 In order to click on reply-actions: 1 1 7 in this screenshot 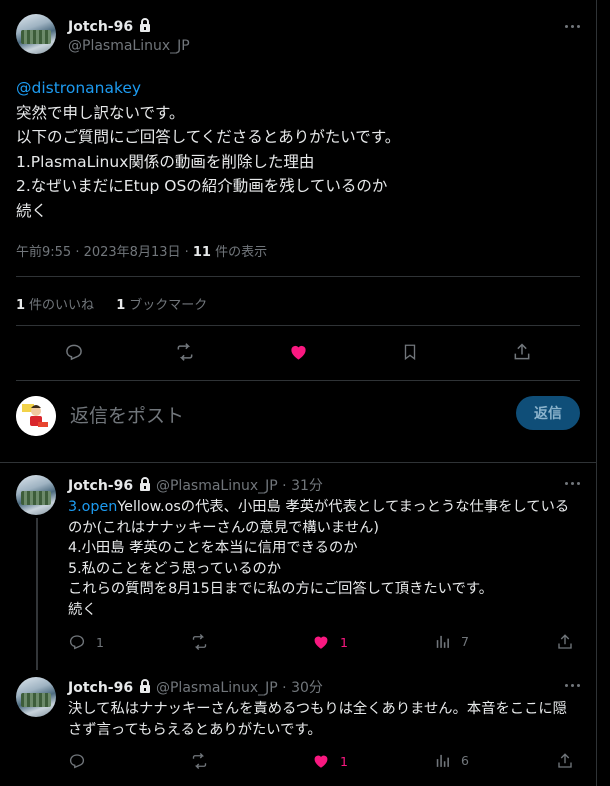, I will do `click(328, 644)`.